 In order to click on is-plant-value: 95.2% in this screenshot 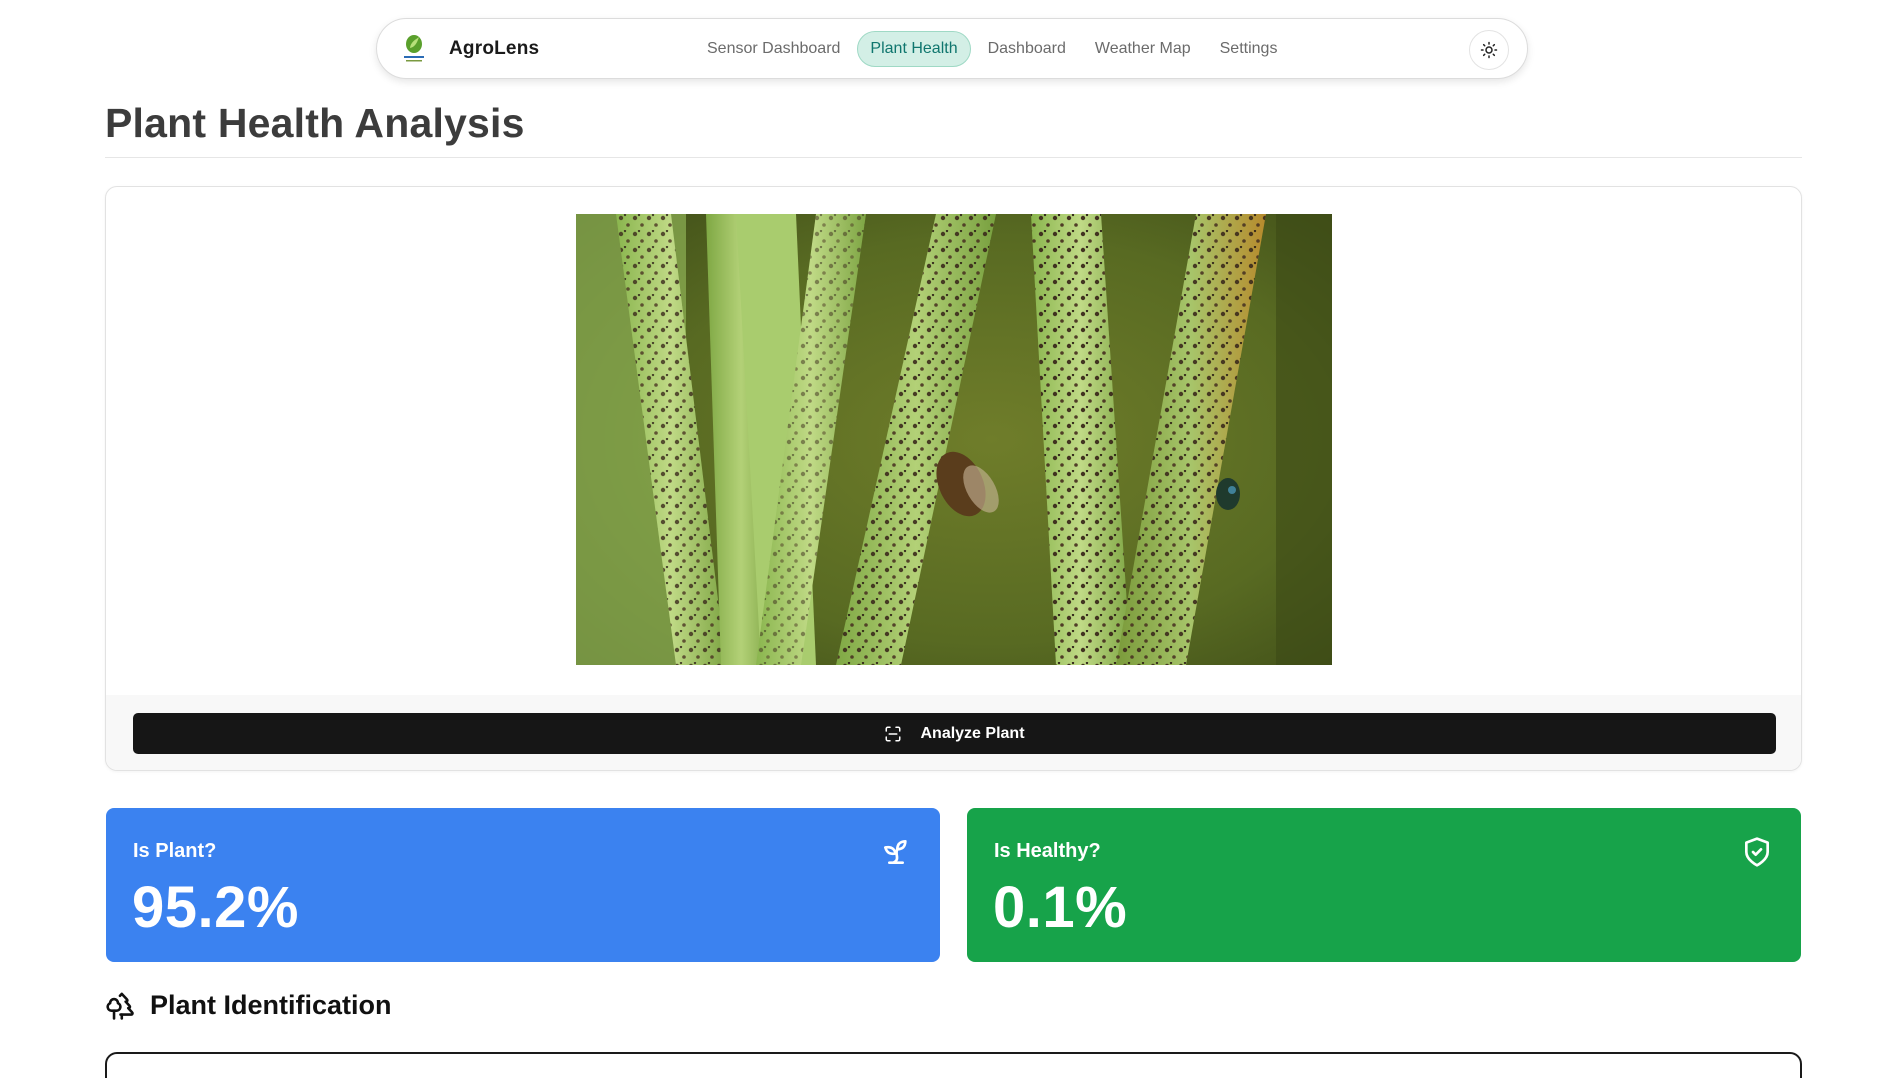, I will do `click(215, 907)`.